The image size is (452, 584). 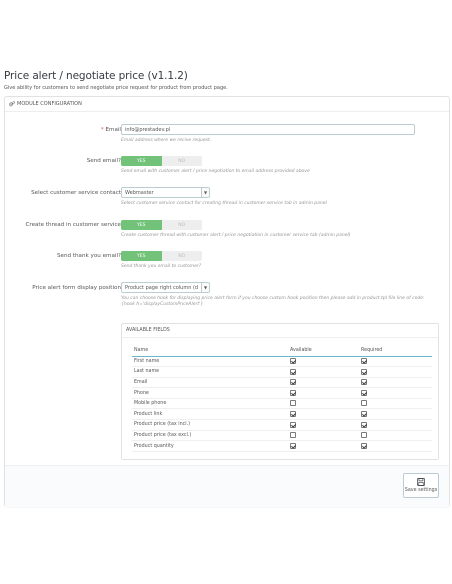 I want to click on column-header-name: Name, so click(x=211, y=351).